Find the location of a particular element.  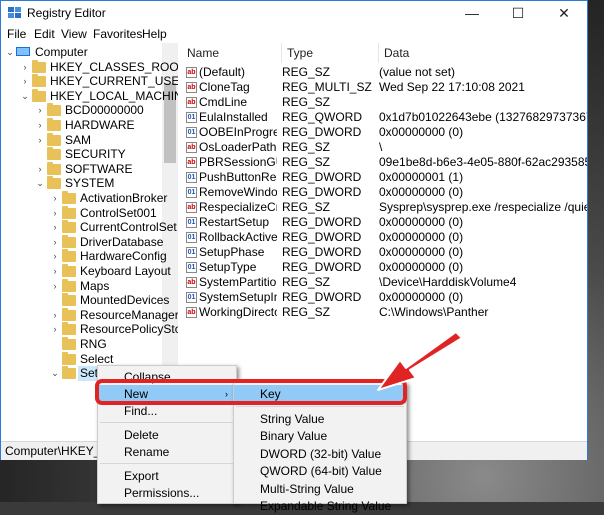

tree-node: › DriverDatabase is located at coordinates (82, 242).